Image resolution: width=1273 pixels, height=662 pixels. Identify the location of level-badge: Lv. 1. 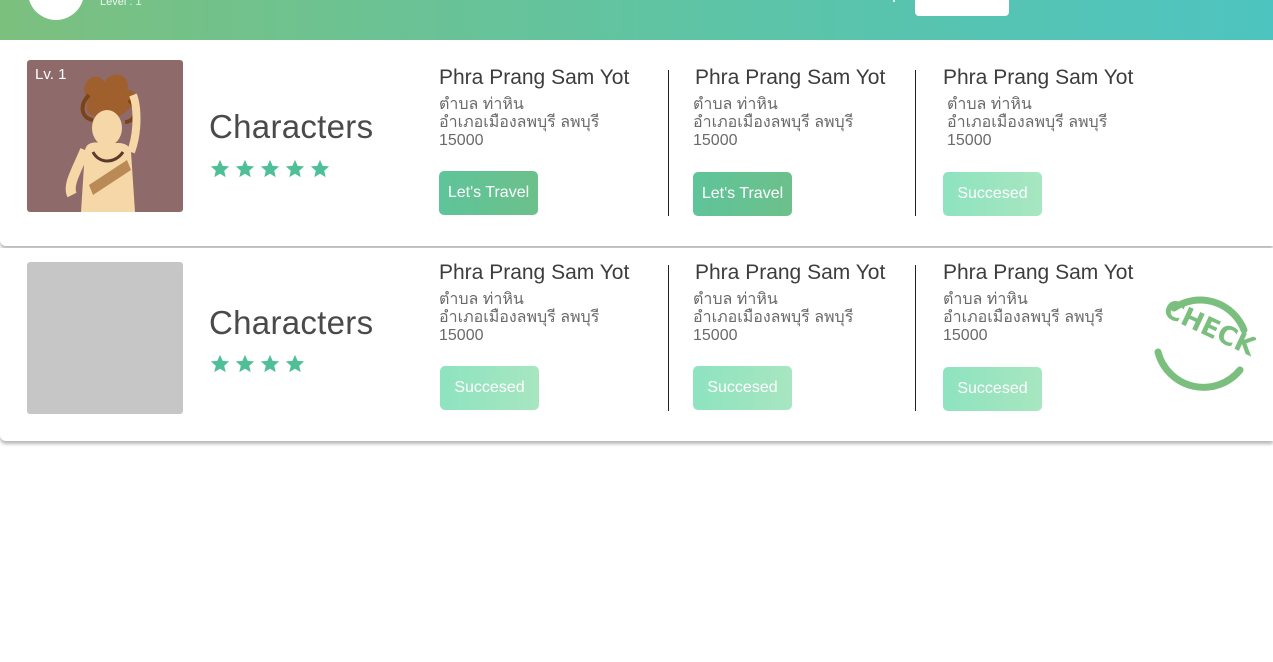
(51, 74).